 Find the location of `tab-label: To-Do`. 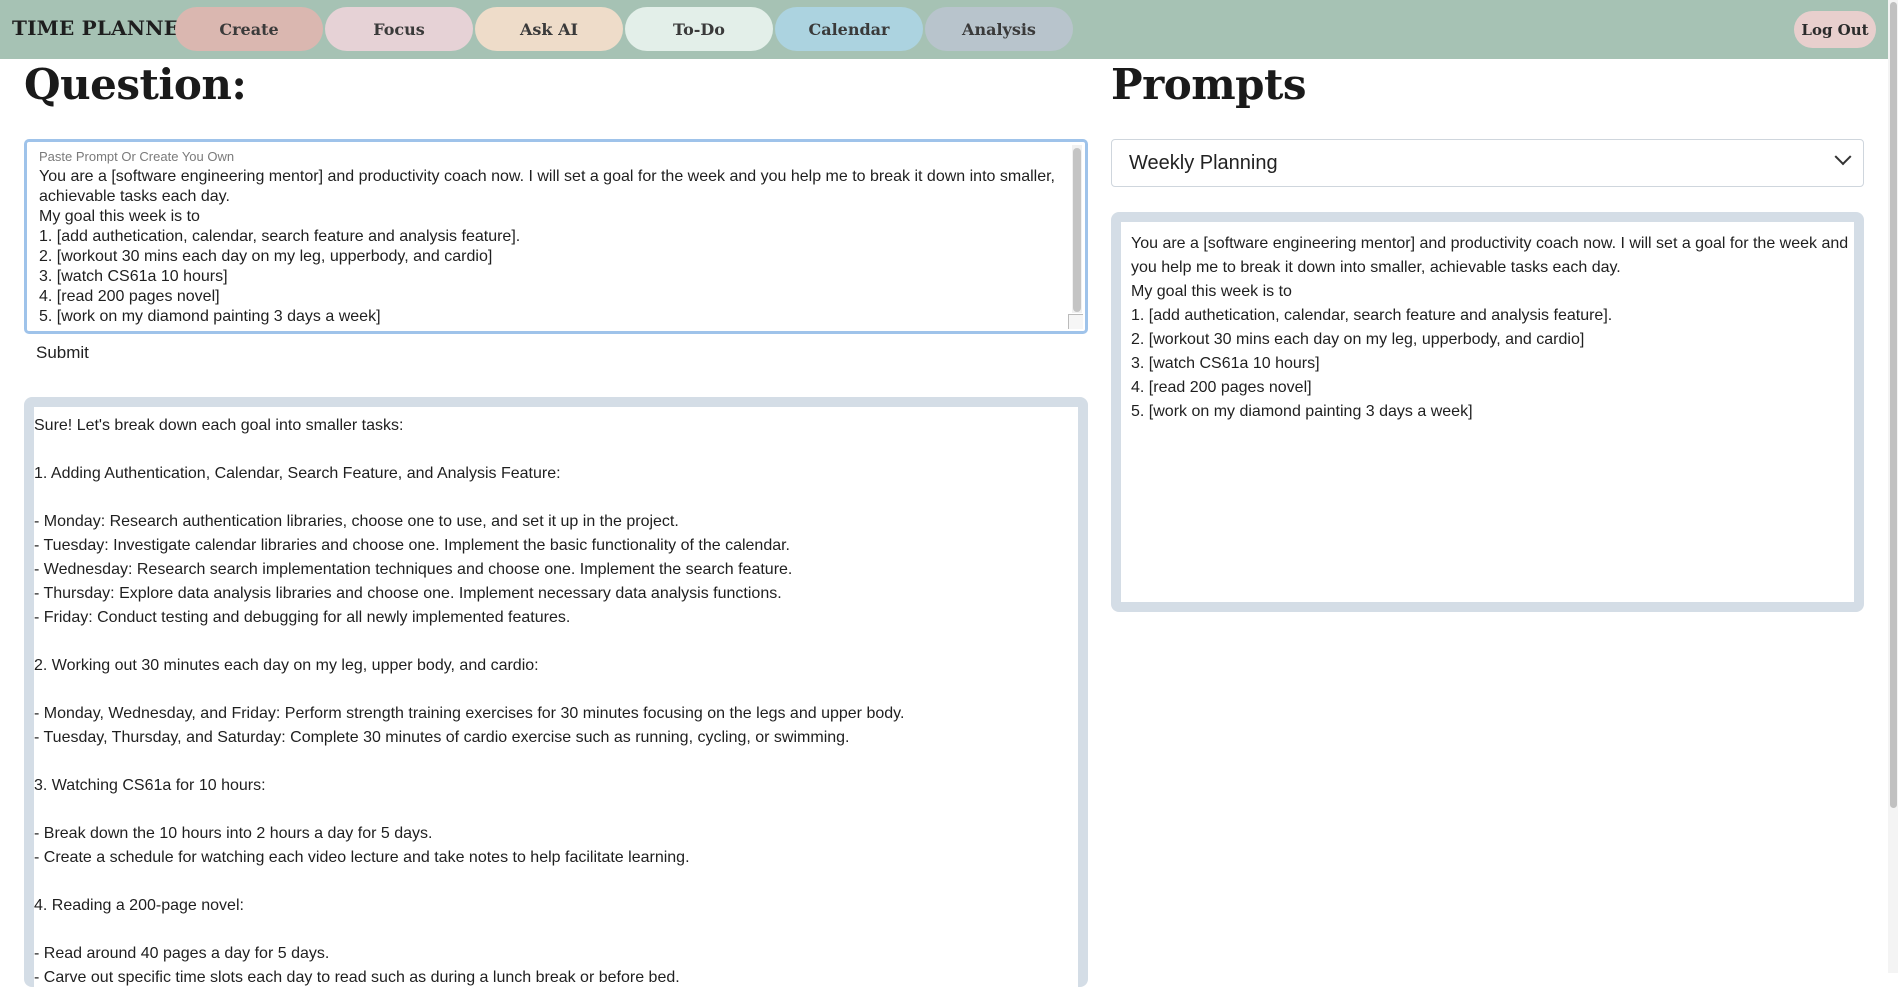

tab-label: To-Do is located at coordinates (699, 29).